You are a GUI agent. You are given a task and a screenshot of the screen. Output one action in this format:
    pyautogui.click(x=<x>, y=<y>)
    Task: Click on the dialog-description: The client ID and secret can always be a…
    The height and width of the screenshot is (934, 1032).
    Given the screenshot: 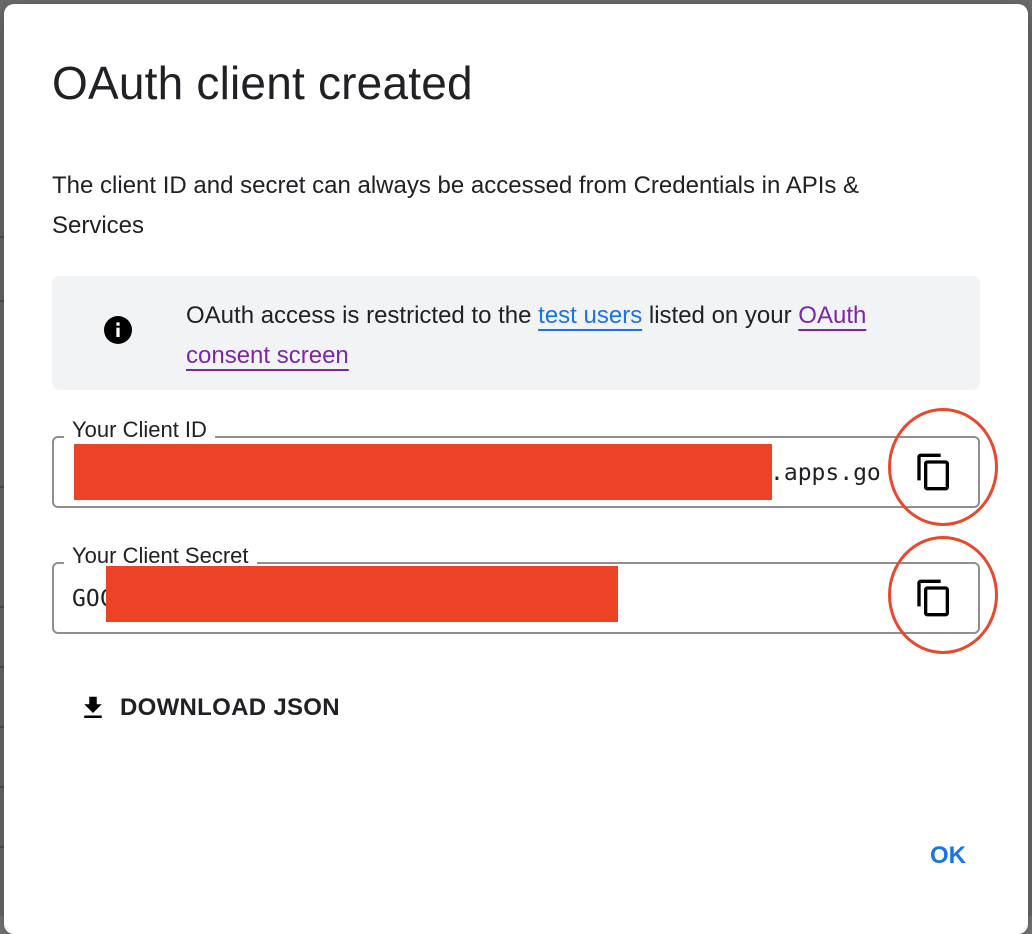 What is the action you would take?
    pyautogui.click(x=456, y=205)
    